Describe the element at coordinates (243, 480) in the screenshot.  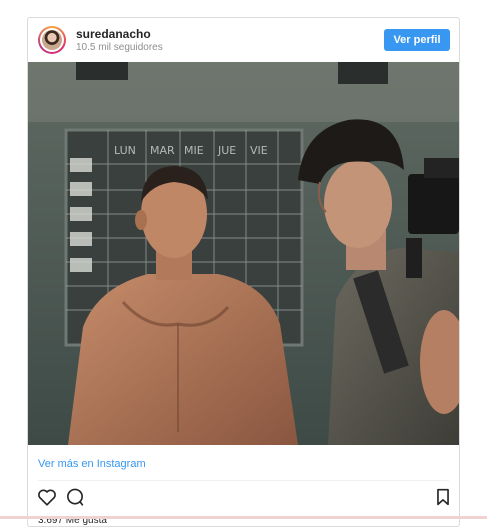
I see `divider` at that location.